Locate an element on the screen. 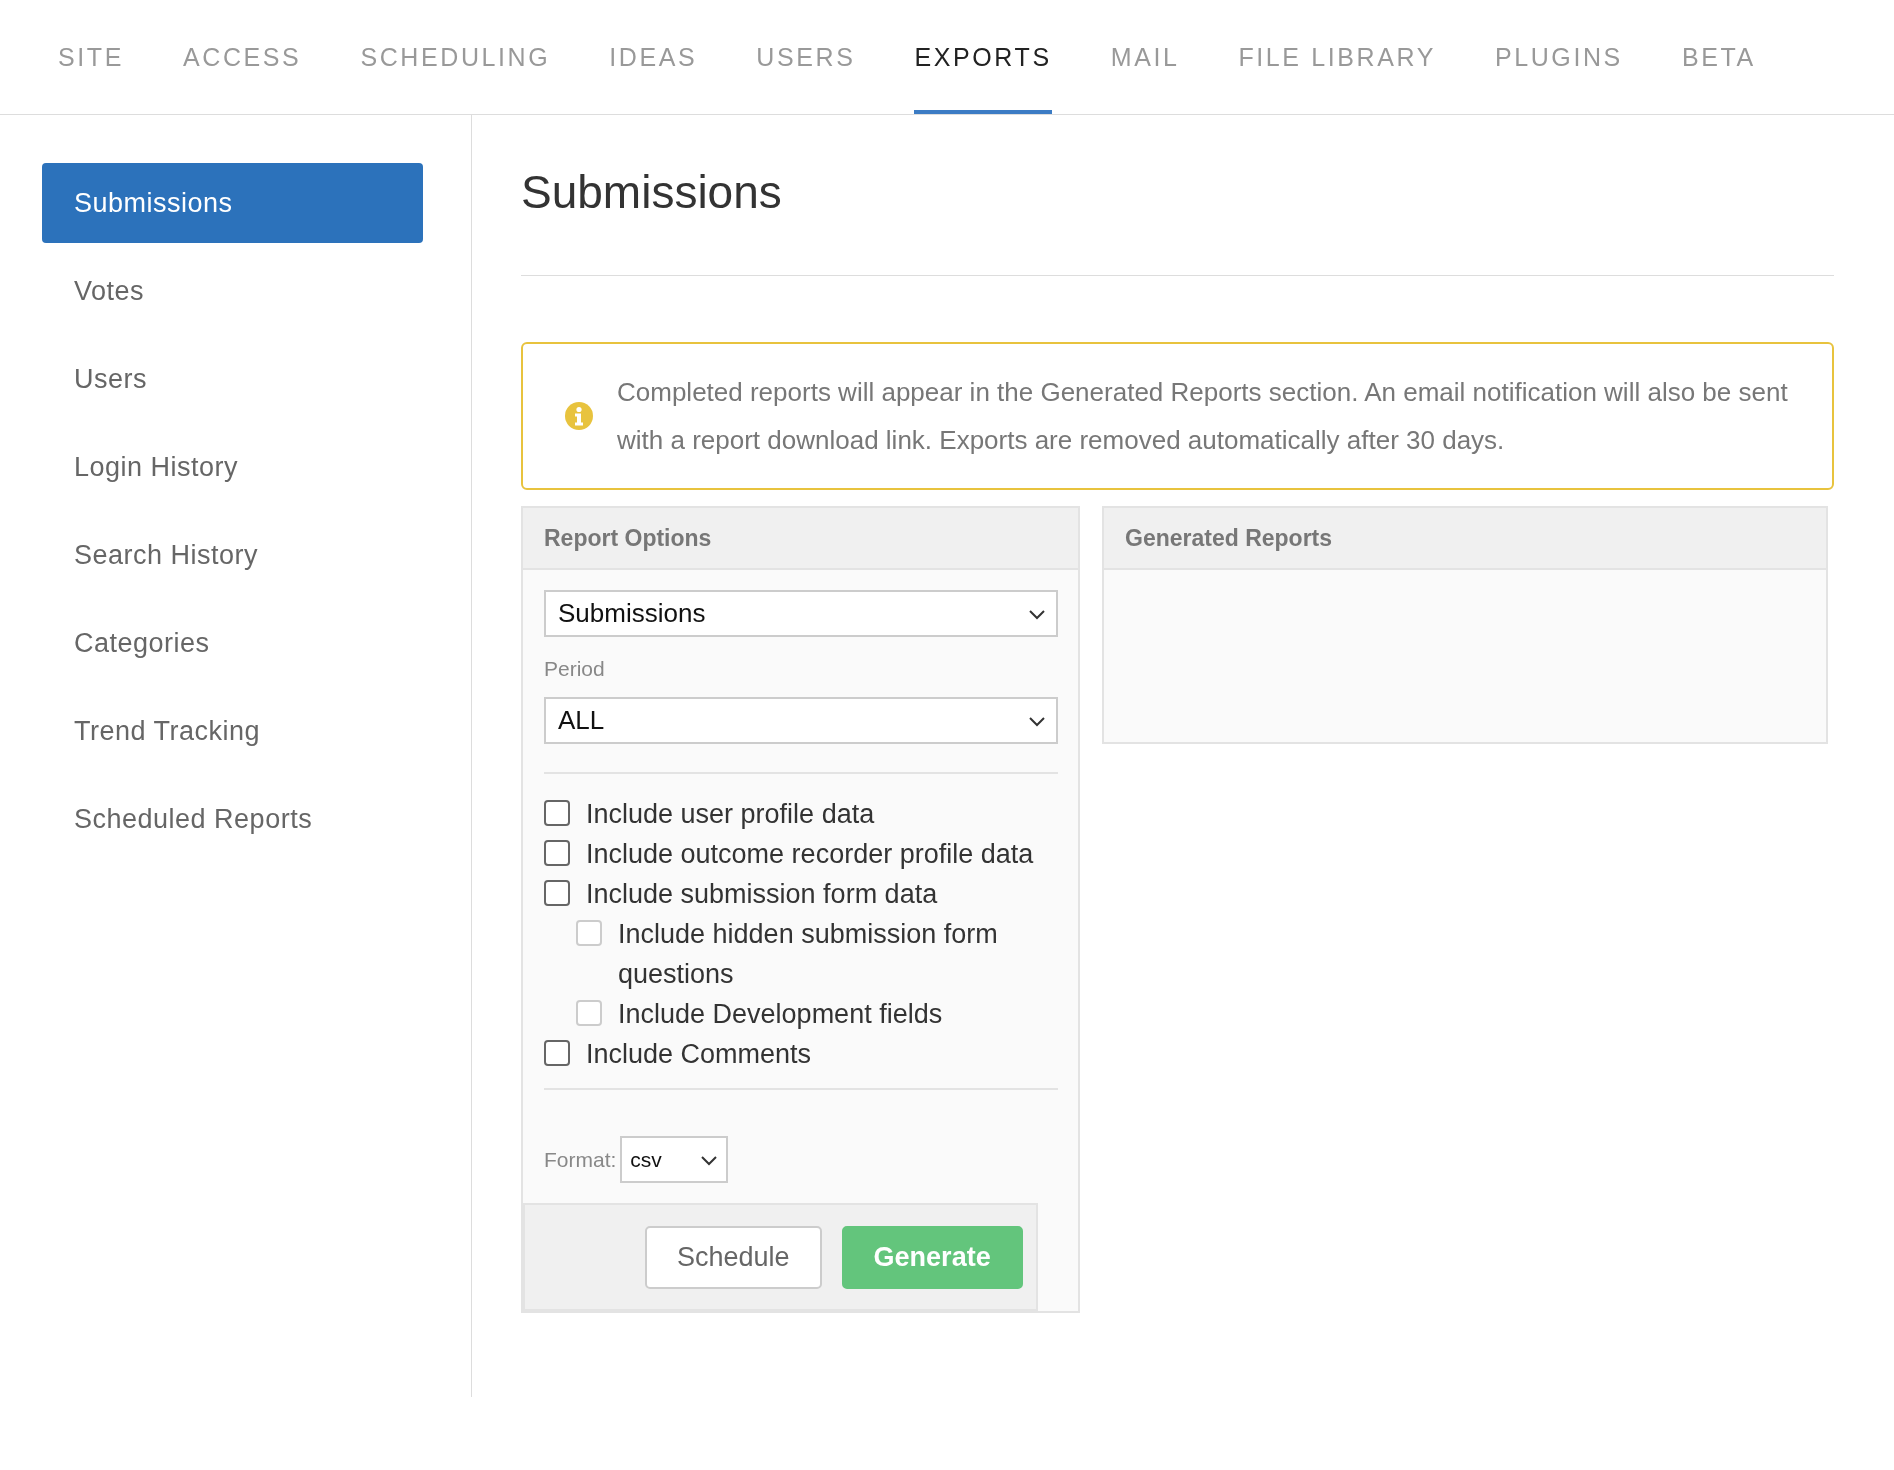 This screenshot has width=1894, height=1470. checkbox-label: Include hidden submission form questions is located at coordinates (808, 954).